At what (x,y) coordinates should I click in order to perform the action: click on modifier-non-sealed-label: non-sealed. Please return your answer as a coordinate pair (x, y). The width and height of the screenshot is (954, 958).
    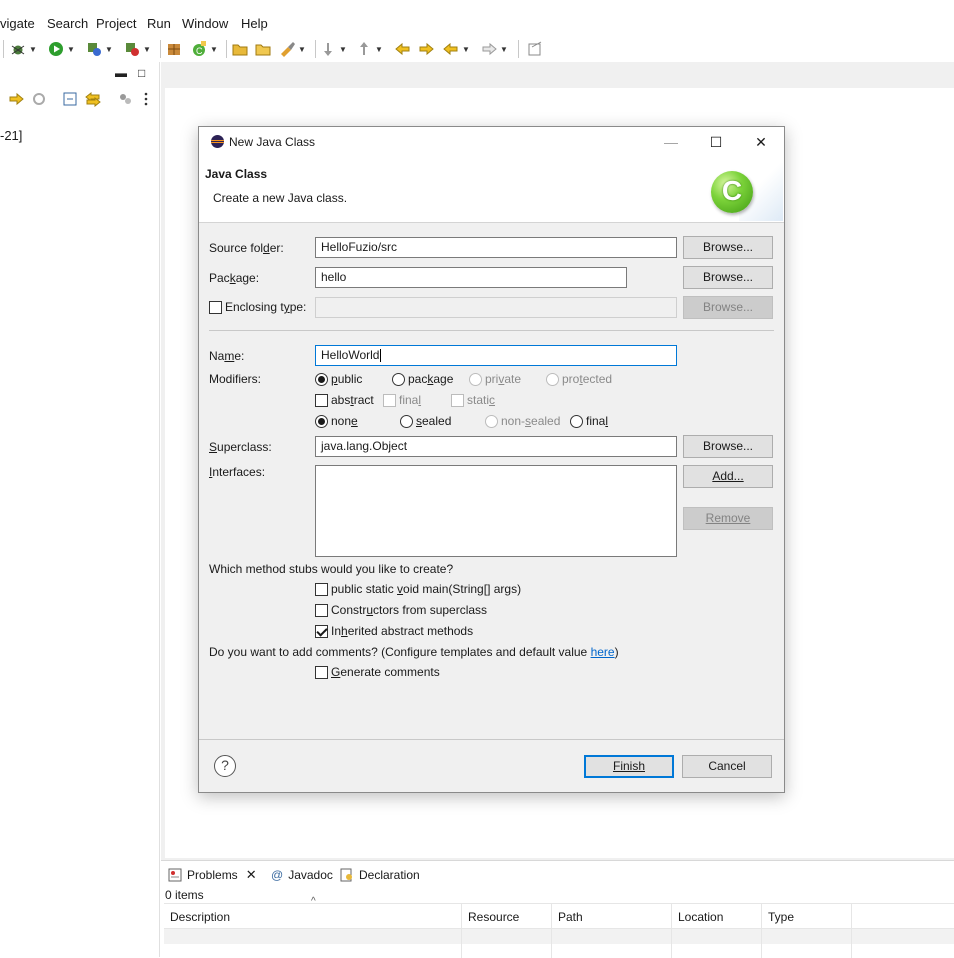
    Looking at the image, I should click on (531, 421).